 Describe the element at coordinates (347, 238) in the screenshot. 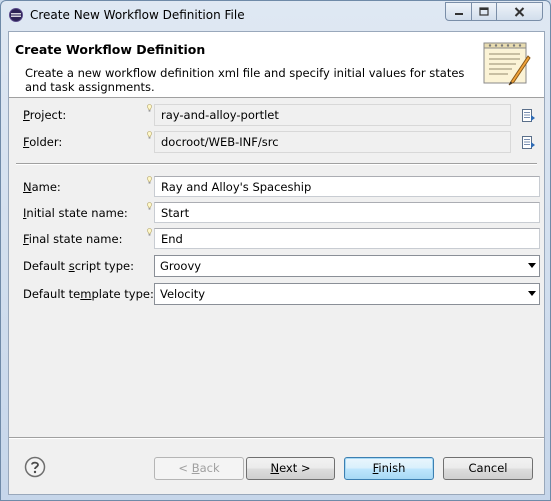

I see `final-state-input: End` at that location.